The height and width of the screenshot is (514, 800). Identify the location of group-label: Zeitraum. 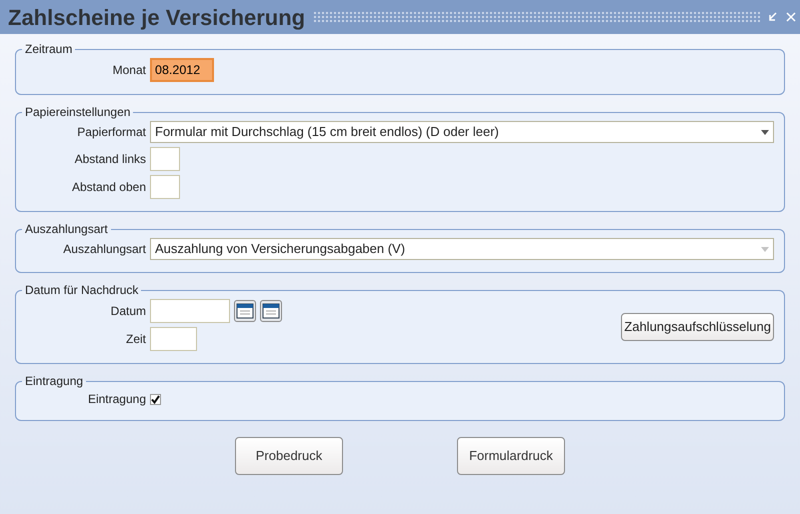
(49, 49).